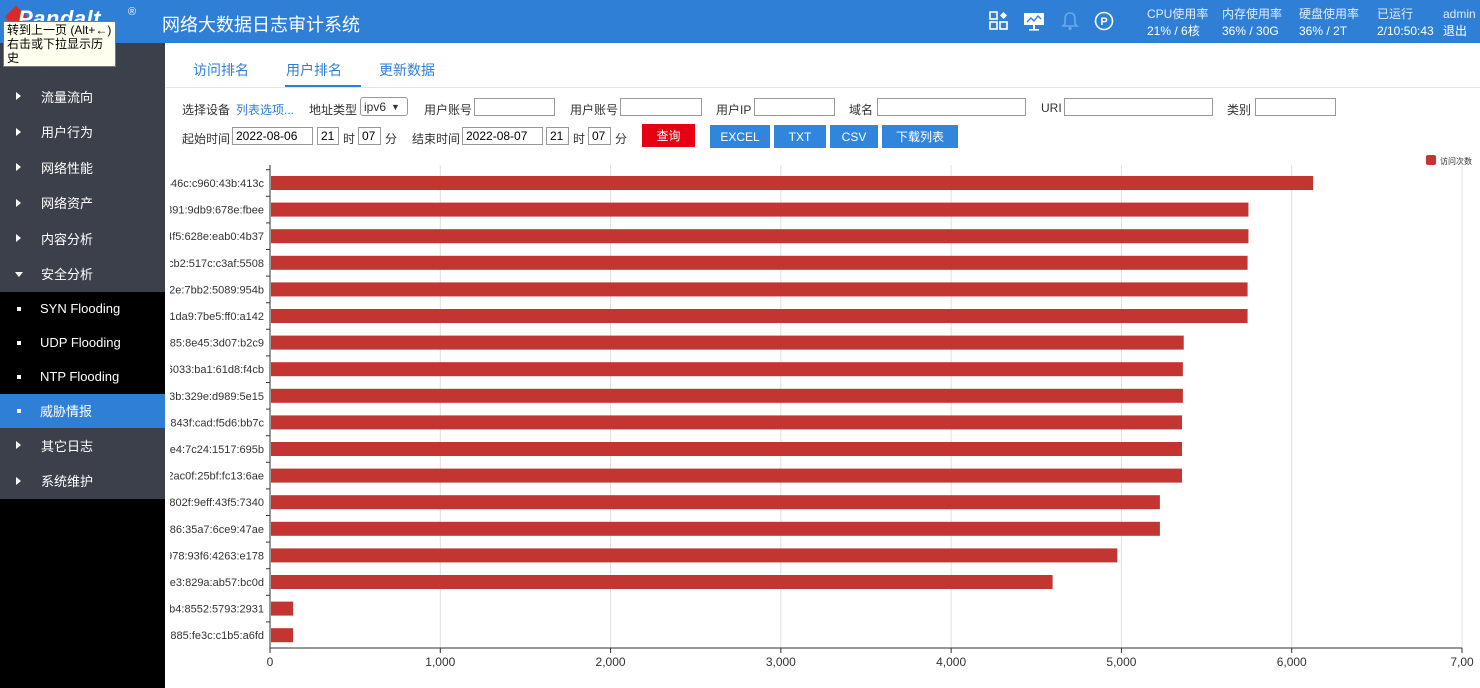  What do you see at coordinates (1250, 31) in the screenshot?
I see `memory-usage-value: 36% / 30G` at bounding box center [1250, 31].